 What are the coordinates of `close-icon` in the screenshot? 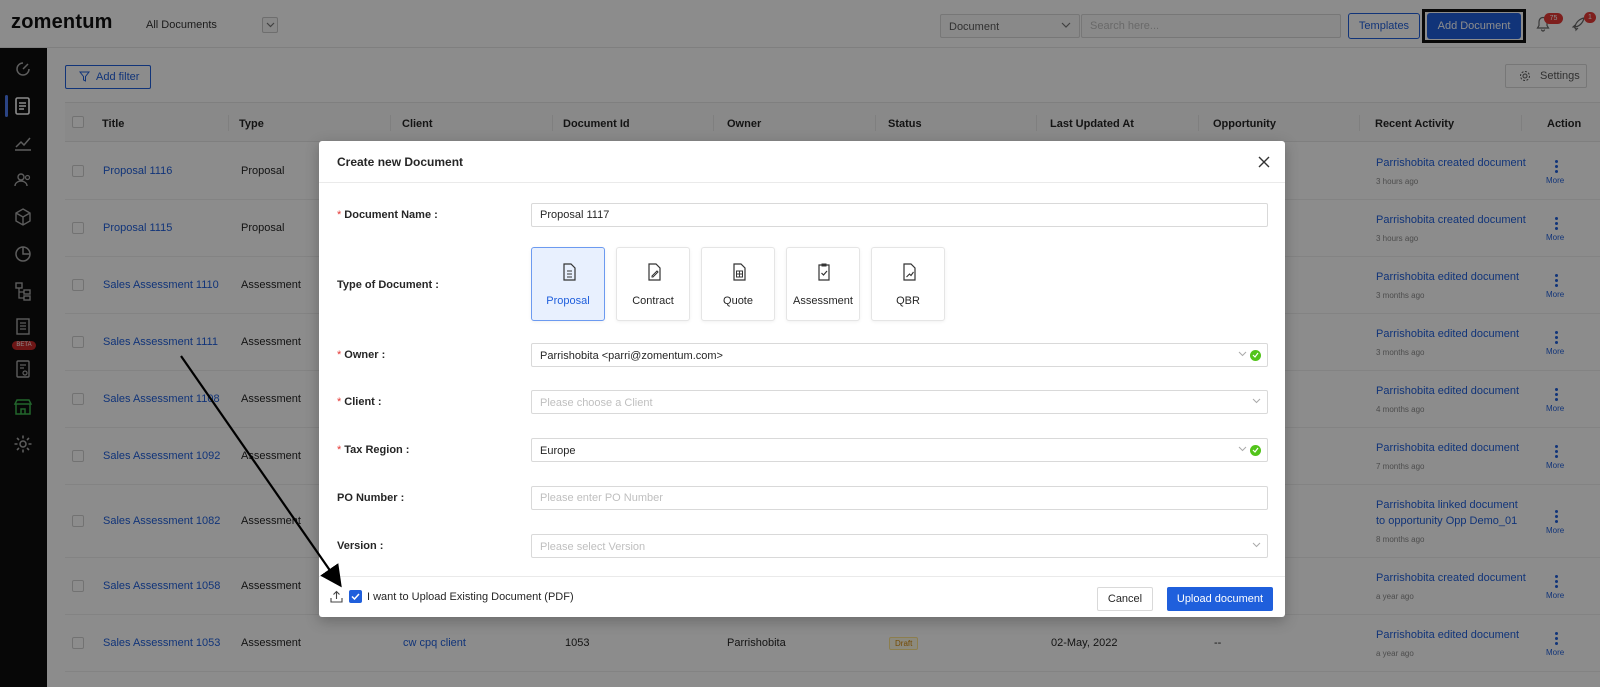 It's located at (1264, 162).